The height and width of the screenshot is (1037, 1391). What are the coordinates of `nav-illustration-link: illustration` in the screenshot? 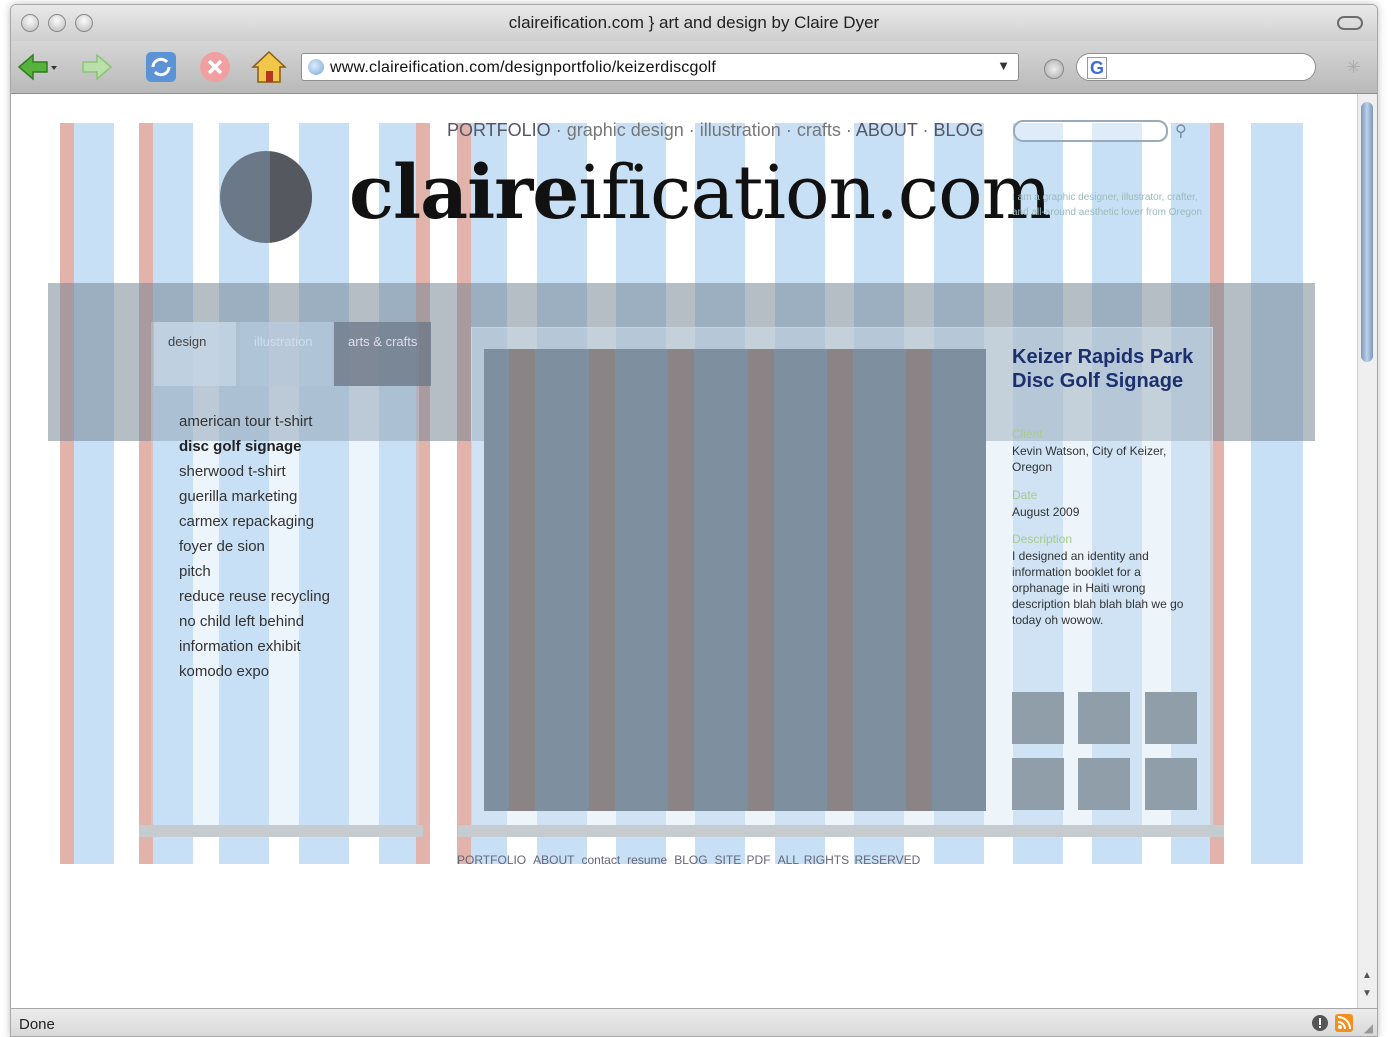 It's located at (740, 130).